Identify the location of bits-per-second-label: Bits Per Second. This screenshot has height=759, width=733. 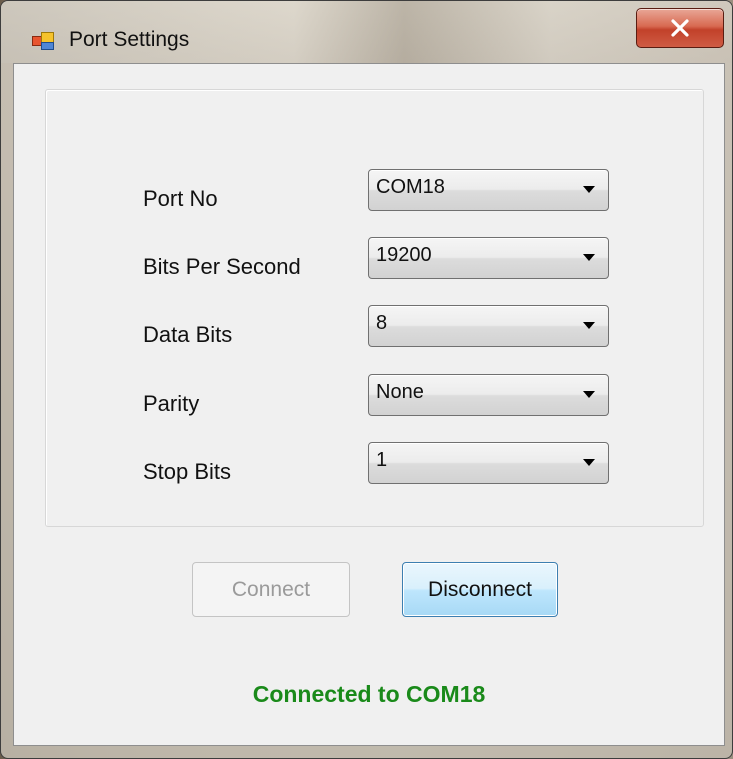
(222, 266).